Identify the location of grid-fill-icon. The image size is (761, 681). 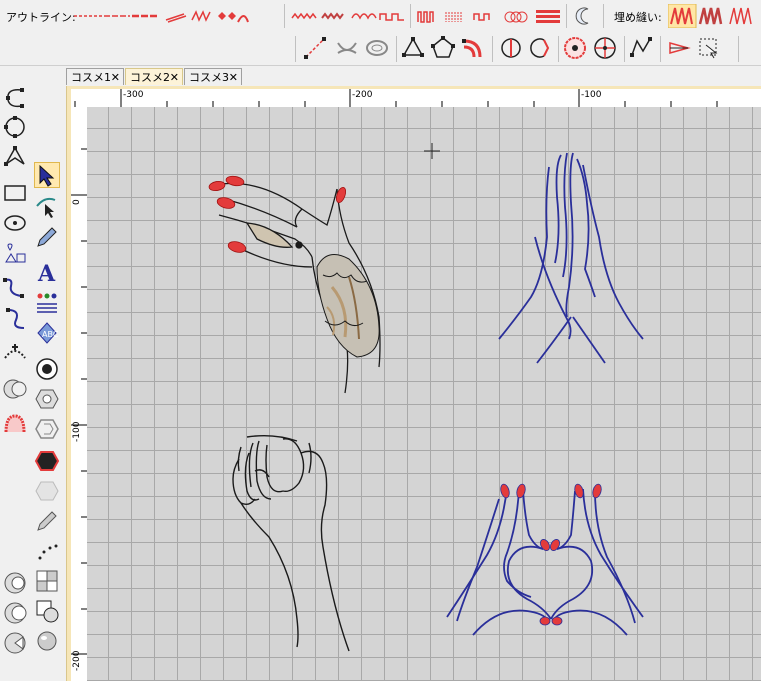
(47, 581).